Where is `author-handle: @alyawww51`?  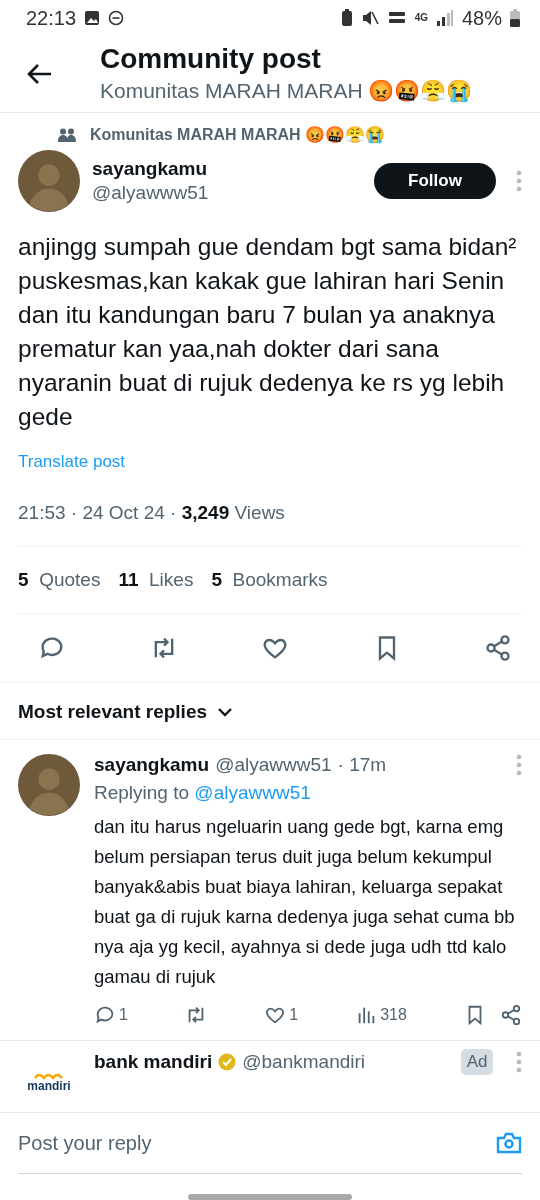 author-handle: @alyawww51 is located at coordinates (227, 193).